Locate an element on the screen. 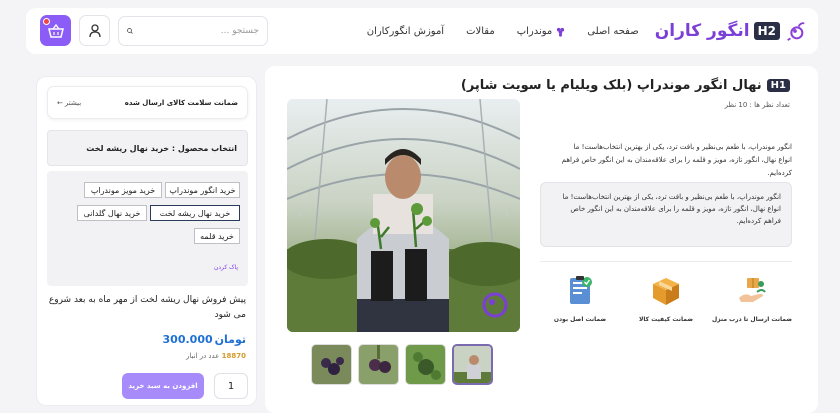  guarantee-more-link: بیشتر ← is located at coordinates (69, 103).